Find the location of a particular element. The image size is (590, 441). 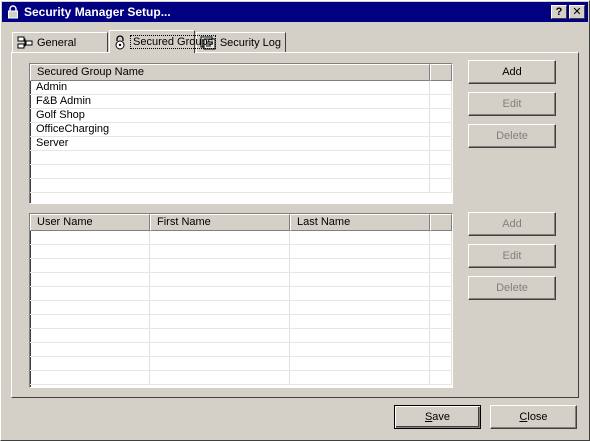

tab-security-log-label: Security Log is located at coordinates (250, 42).